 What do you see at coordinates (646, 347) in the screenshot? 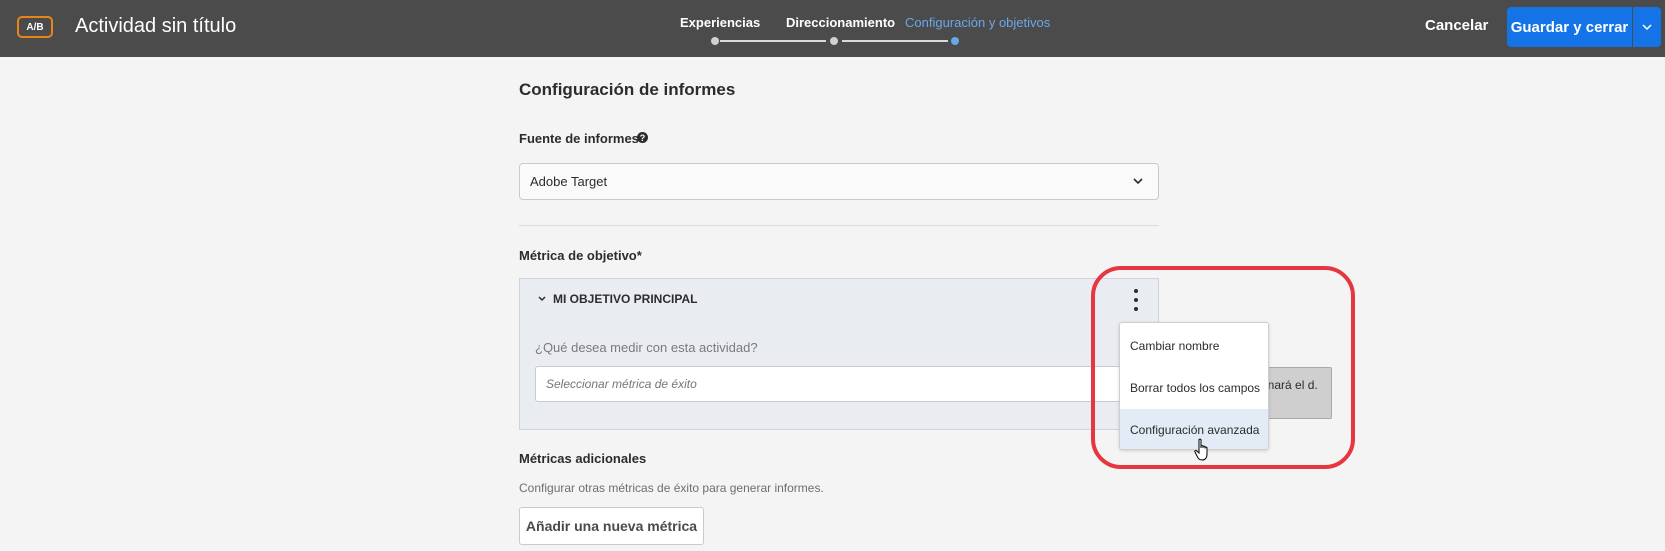
I see `goal-question: ¿Qué desea medir con esta actividad?` at bounding box center [646, 347].